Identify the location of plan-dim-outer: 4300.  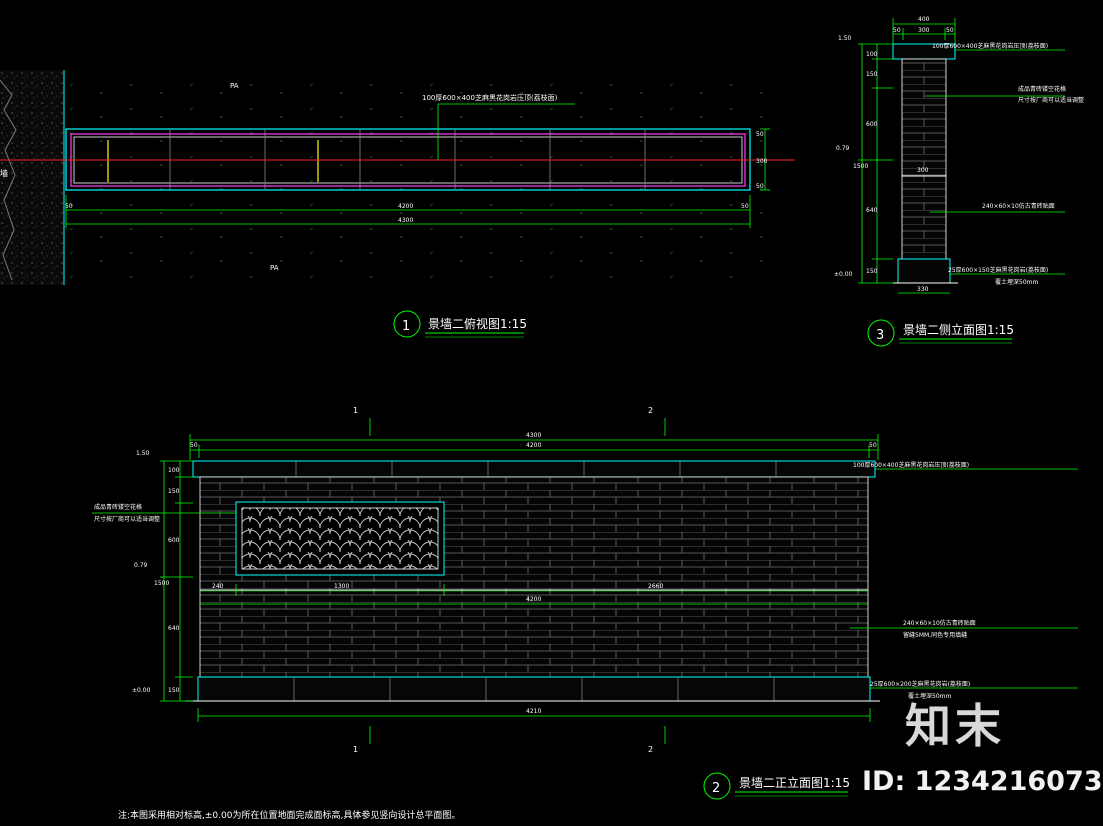
(405, 220).